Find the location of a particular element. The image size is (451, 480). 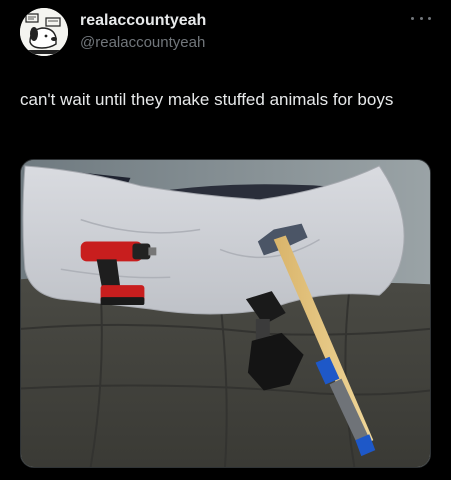

author-avatar is located at coordinates (44, 32).